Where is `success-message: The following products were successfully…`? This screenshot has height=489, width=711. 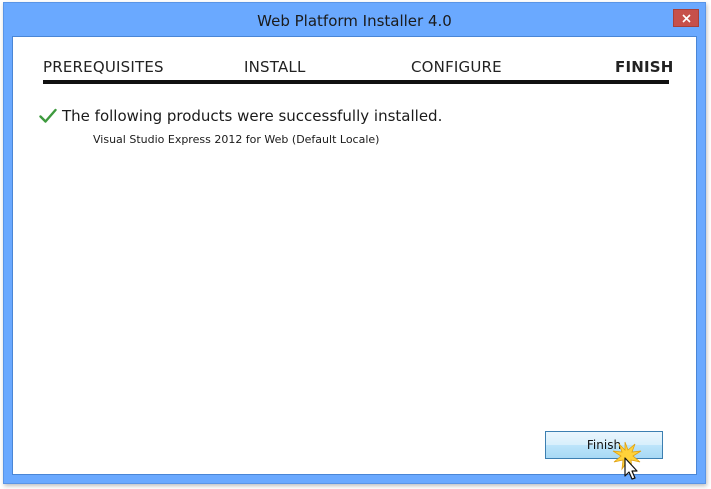
success-message: The following products were successfully… is located at coordinates (252, 116).